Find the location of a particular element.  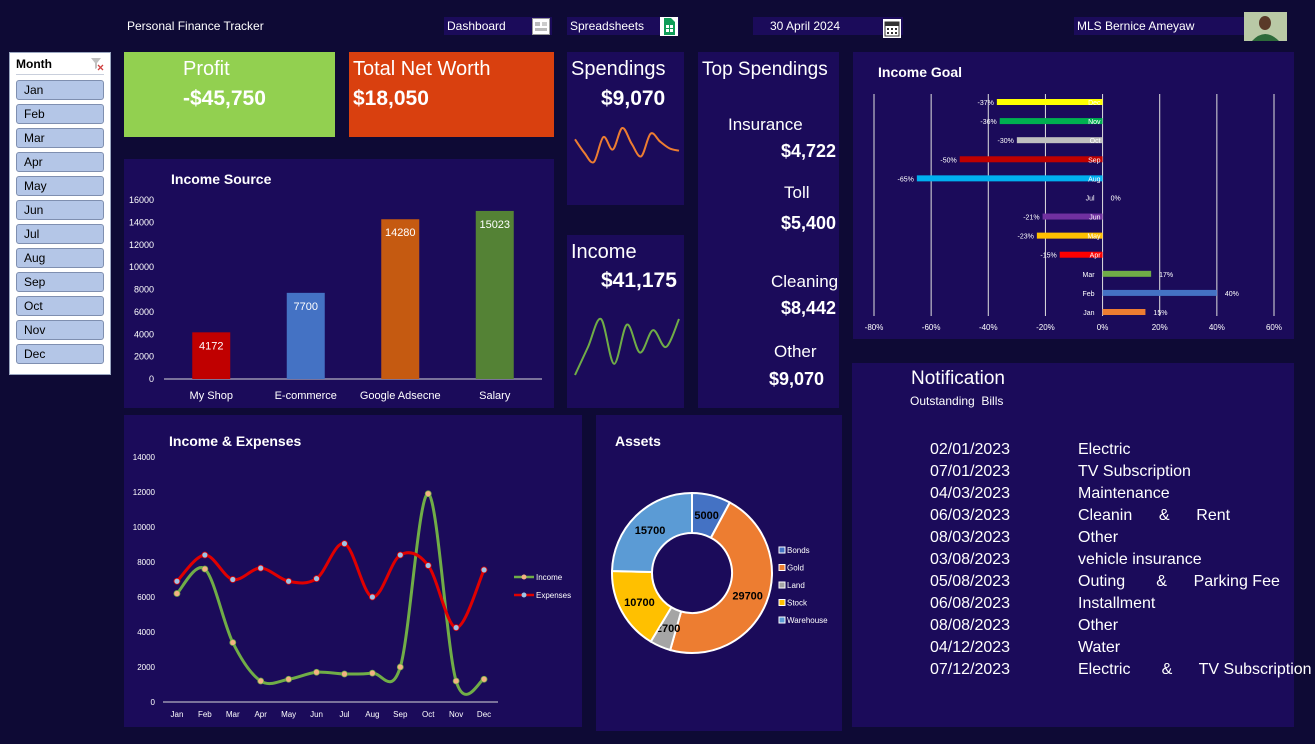

x-tick-label: Nov is located at coordinates (456, 714).